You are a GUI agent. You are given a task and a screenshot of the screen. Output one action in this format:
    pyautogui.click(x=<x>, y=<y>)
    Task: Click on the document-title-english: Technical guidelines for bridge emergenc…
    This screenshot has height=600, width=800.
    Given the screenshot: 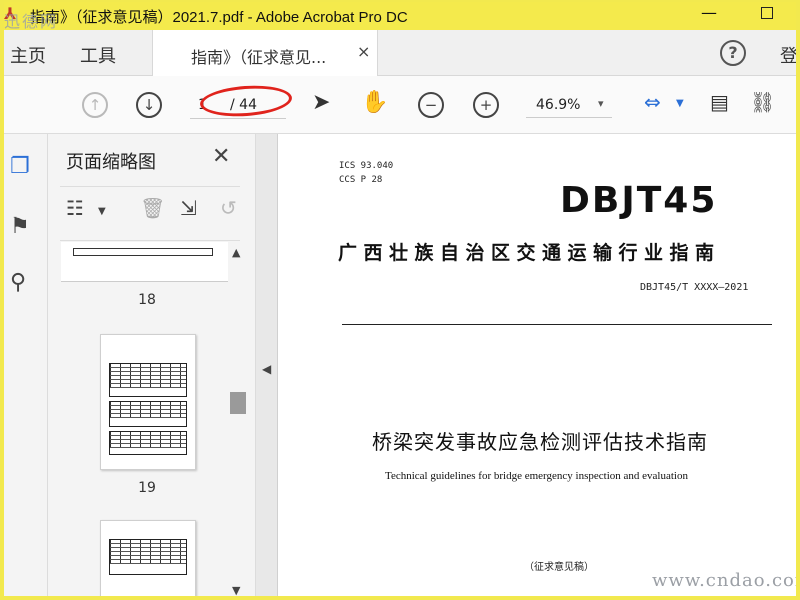 What is the action you would take?
    pyautogui.click(x=536, y=476)
    